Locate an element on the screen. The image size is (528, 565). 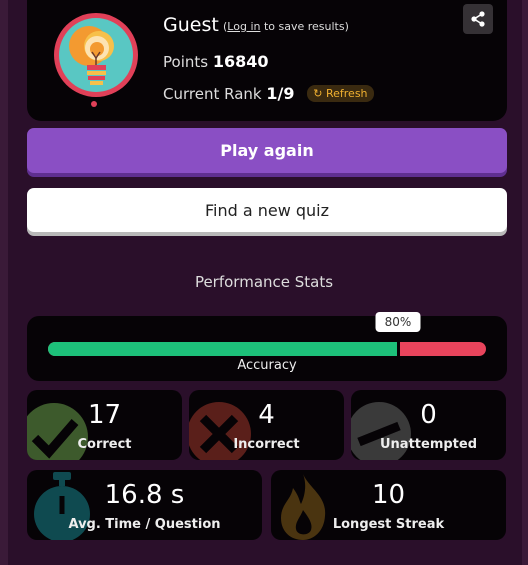
refresh-button: ↻ Refresh is located at coordinates (340, 93).